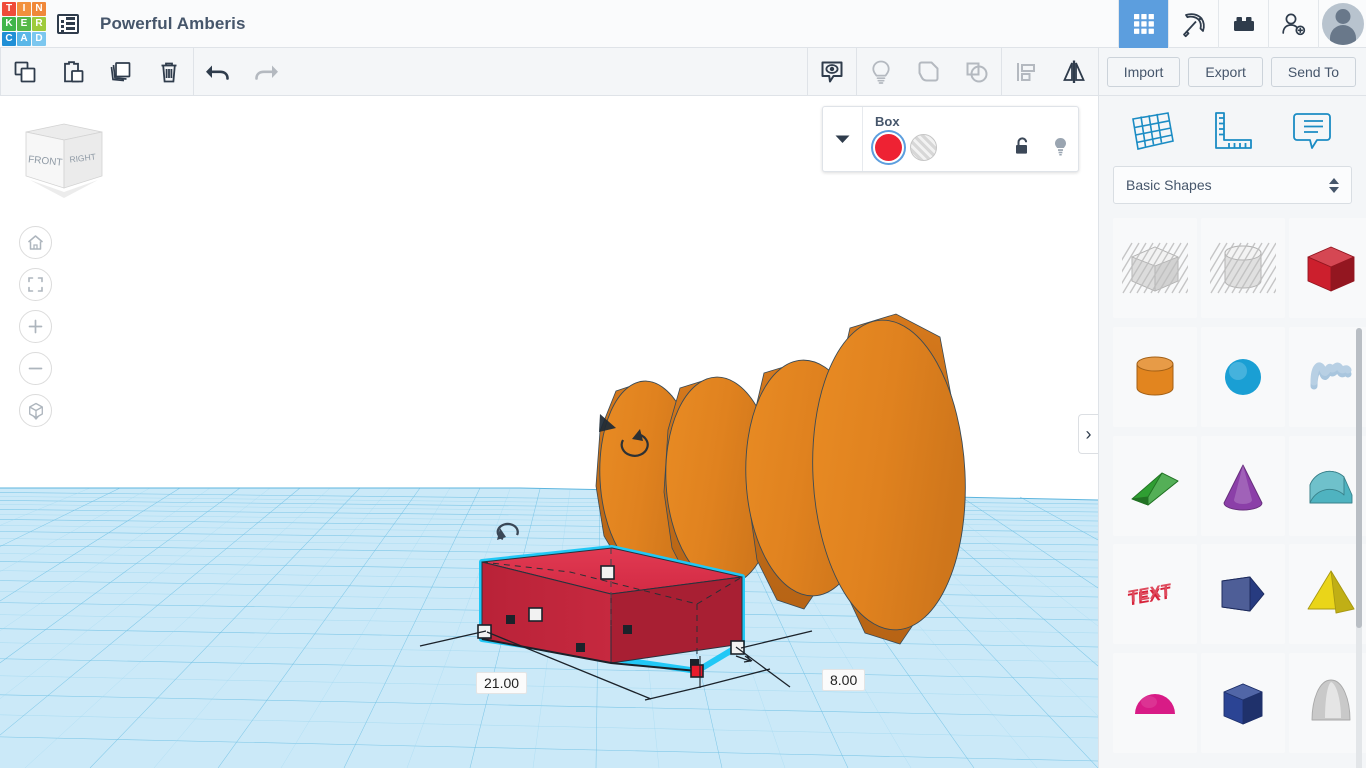 The image size is (1366, 768). I want to click on header-actions, so click(1242, 24).